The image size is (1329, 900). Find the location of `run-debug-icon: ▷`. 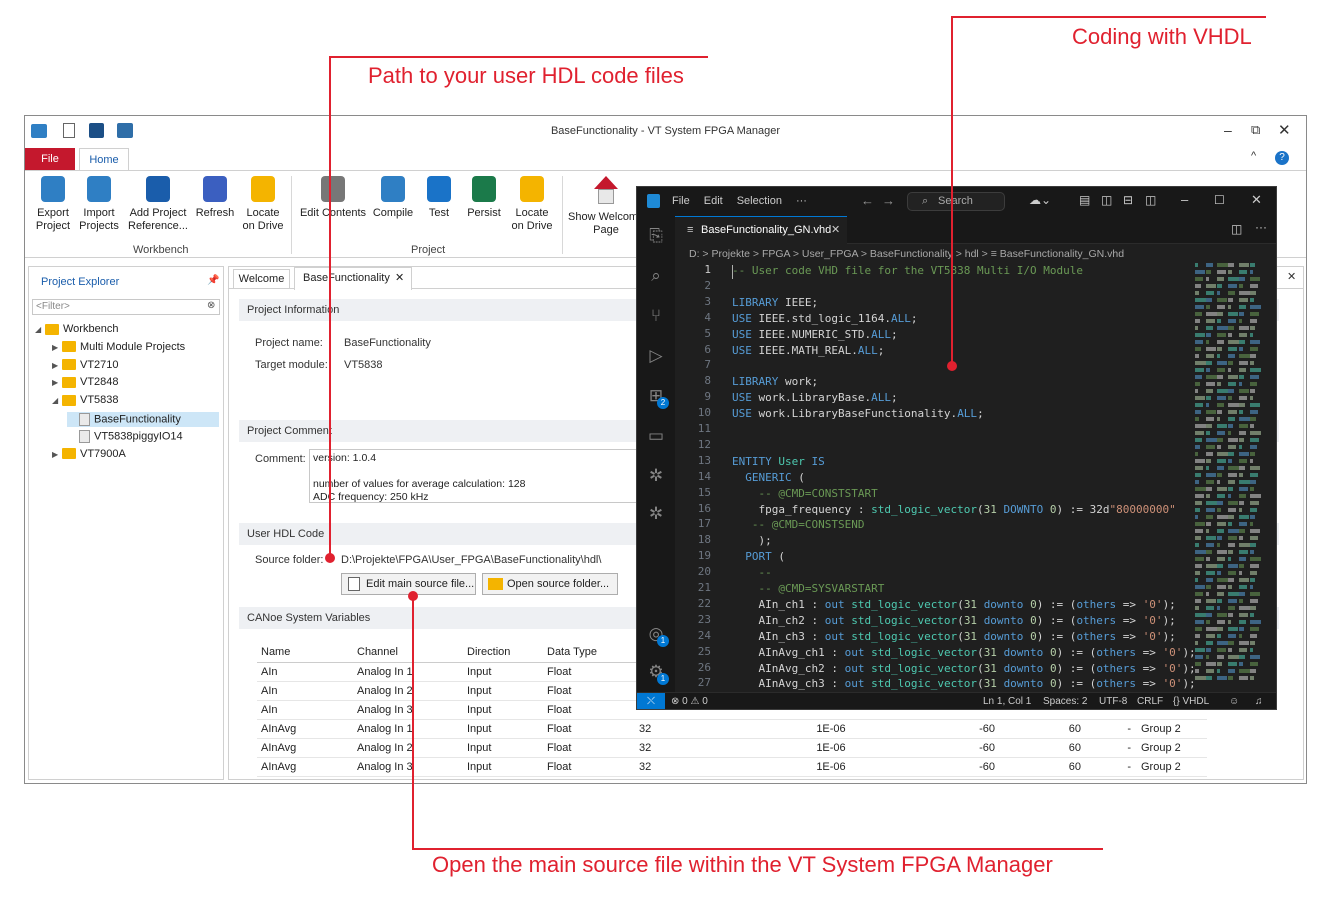

run-debug-icon: ▷ is located at coordinates (656, 356).